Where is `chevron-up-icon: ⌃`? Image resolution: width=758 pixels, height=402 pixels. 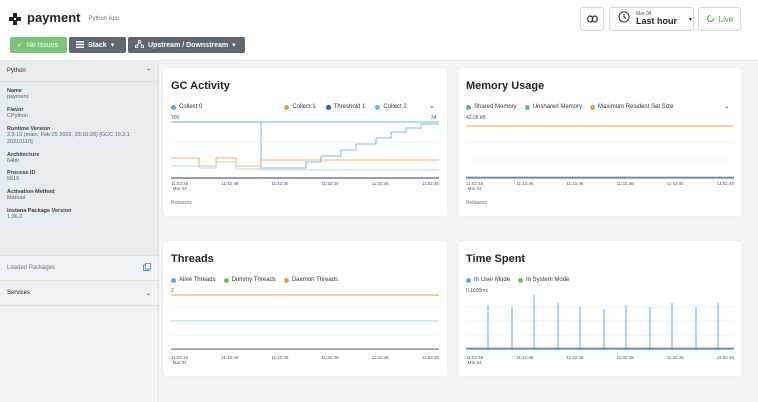 chevron-up-icon: ⌃ is located at coordinates (148, 71).